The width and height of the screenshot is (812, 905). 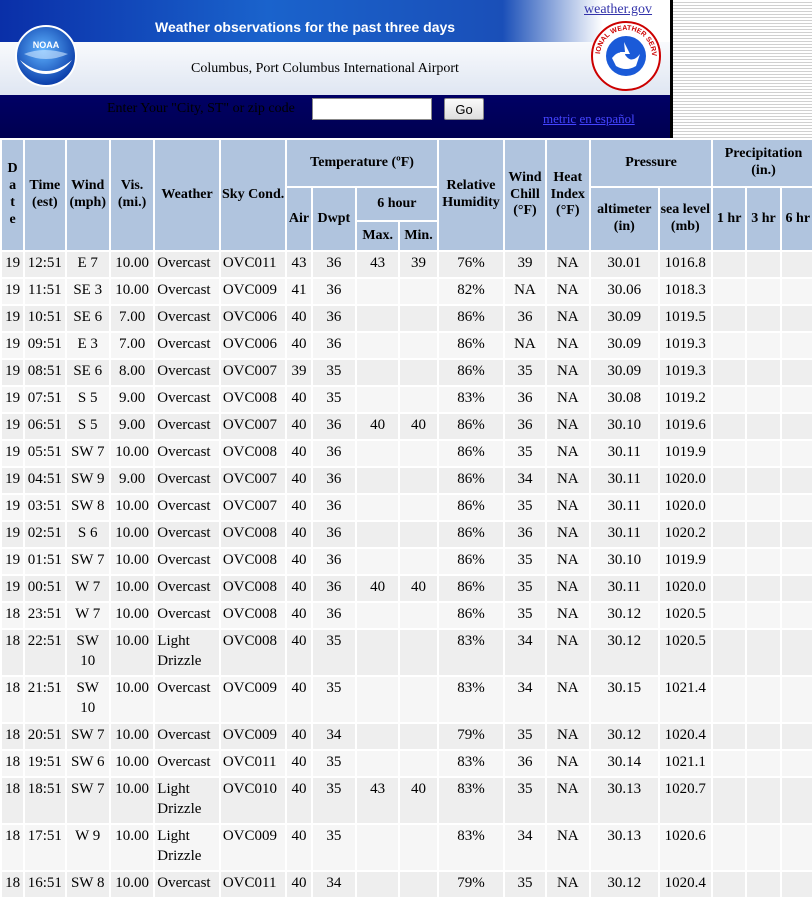 What do you see at coordinates (471, 291) in the screenshot?
I see `cell-relative-humidity: 82%` at bounding box center [471, 291].